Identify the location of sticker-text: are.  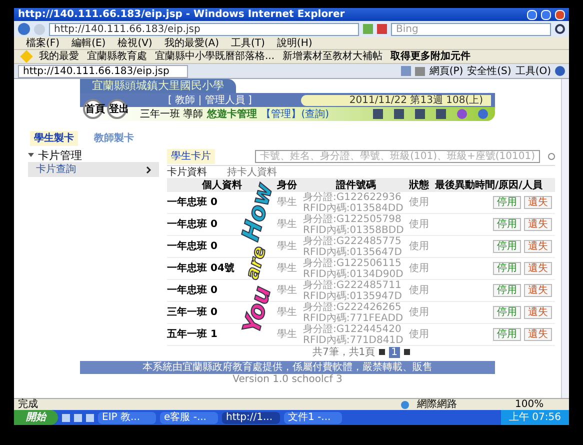
(257, 263).